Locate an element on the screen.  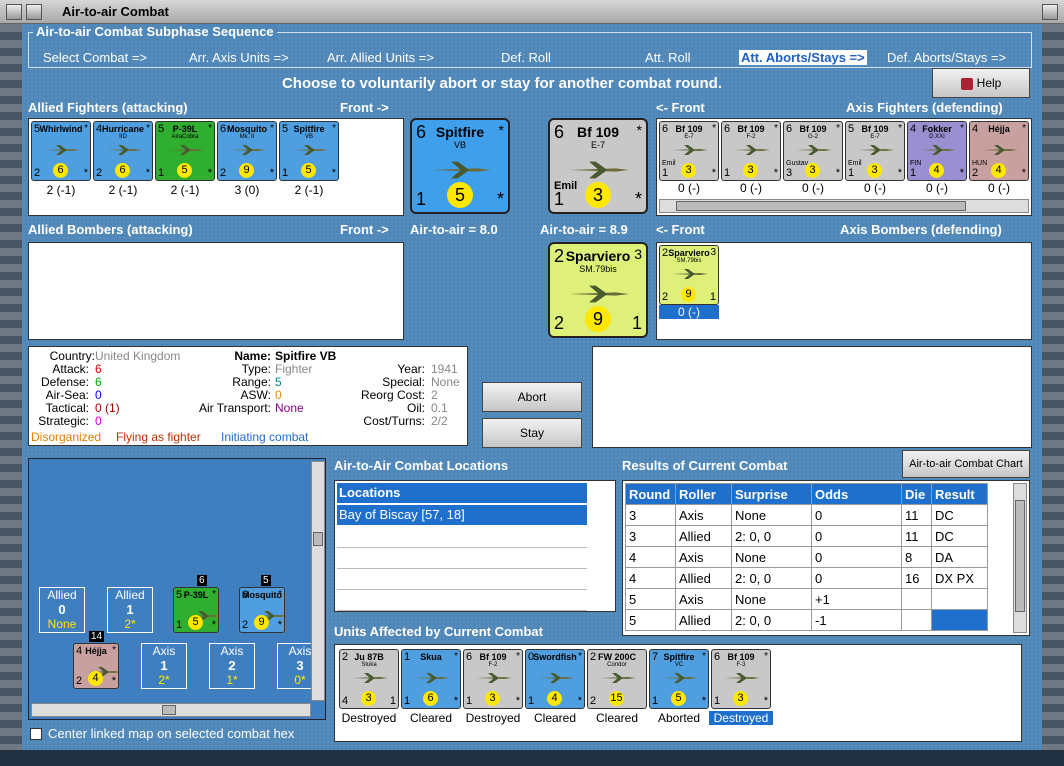
map-h-thumb is located at coordinates (169, 710).